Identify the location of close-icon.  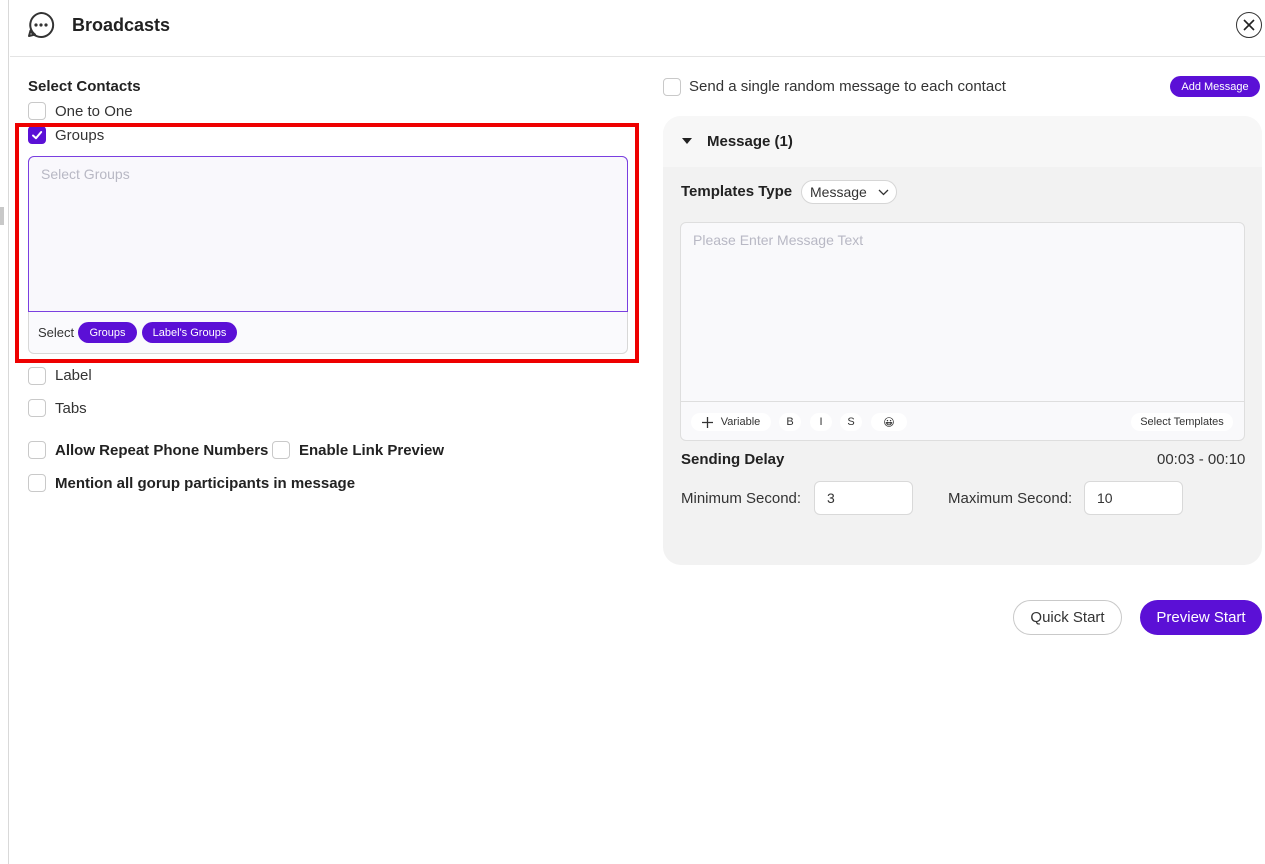
(1249, 25).